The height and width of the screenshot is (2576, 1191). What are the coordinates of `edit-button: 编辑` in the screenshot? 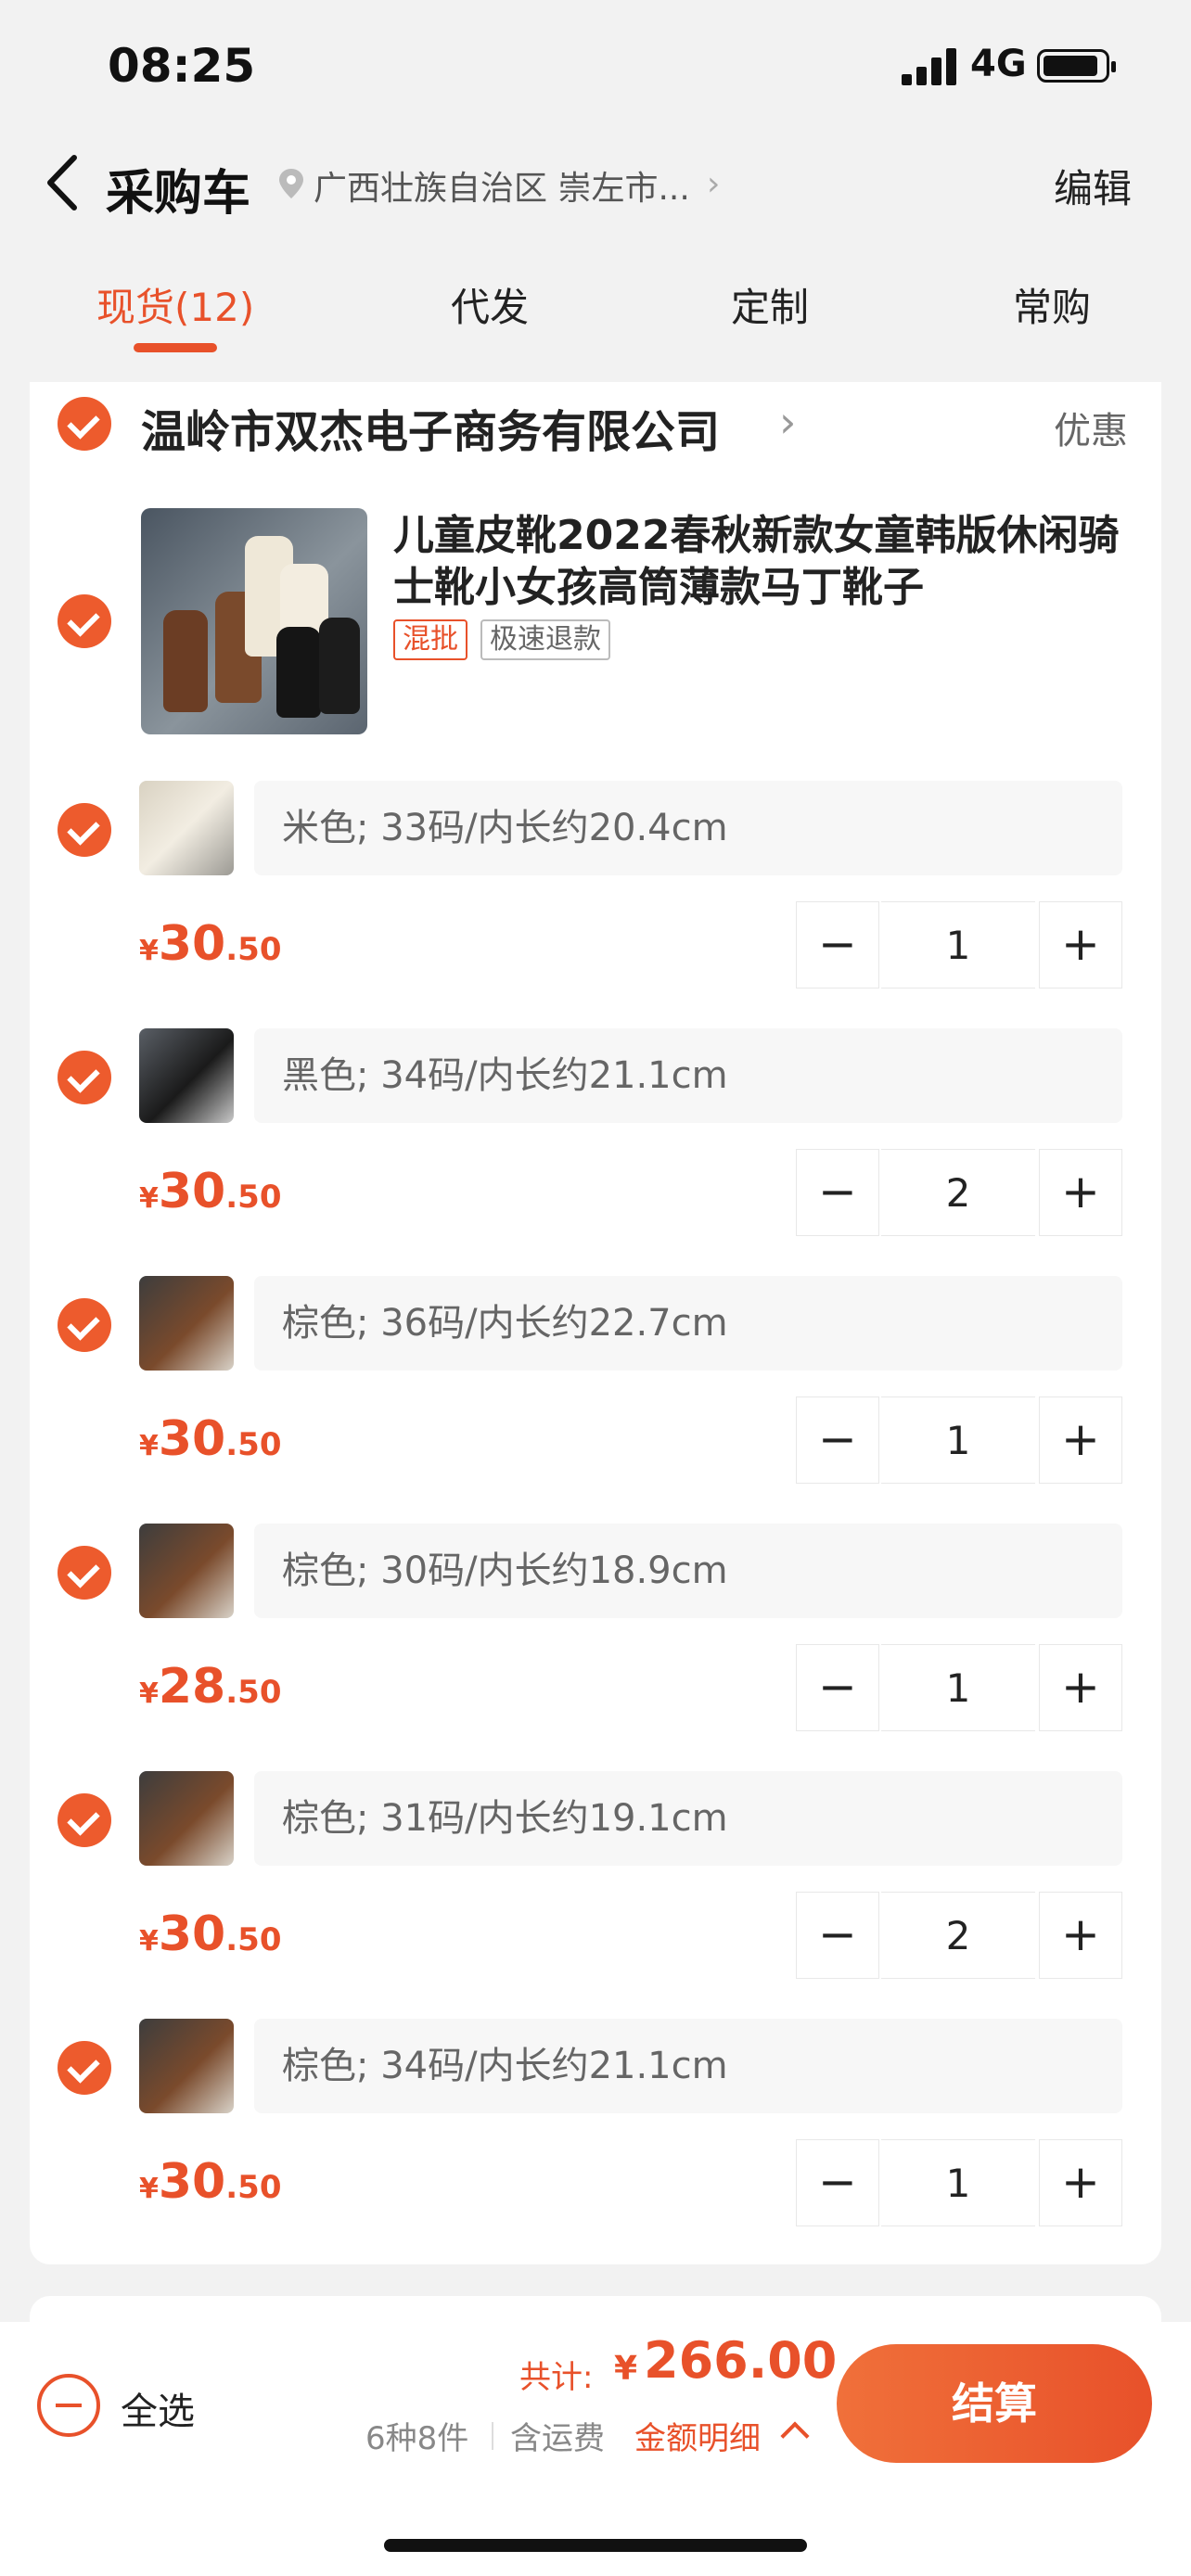 It's located at (1093, 186).